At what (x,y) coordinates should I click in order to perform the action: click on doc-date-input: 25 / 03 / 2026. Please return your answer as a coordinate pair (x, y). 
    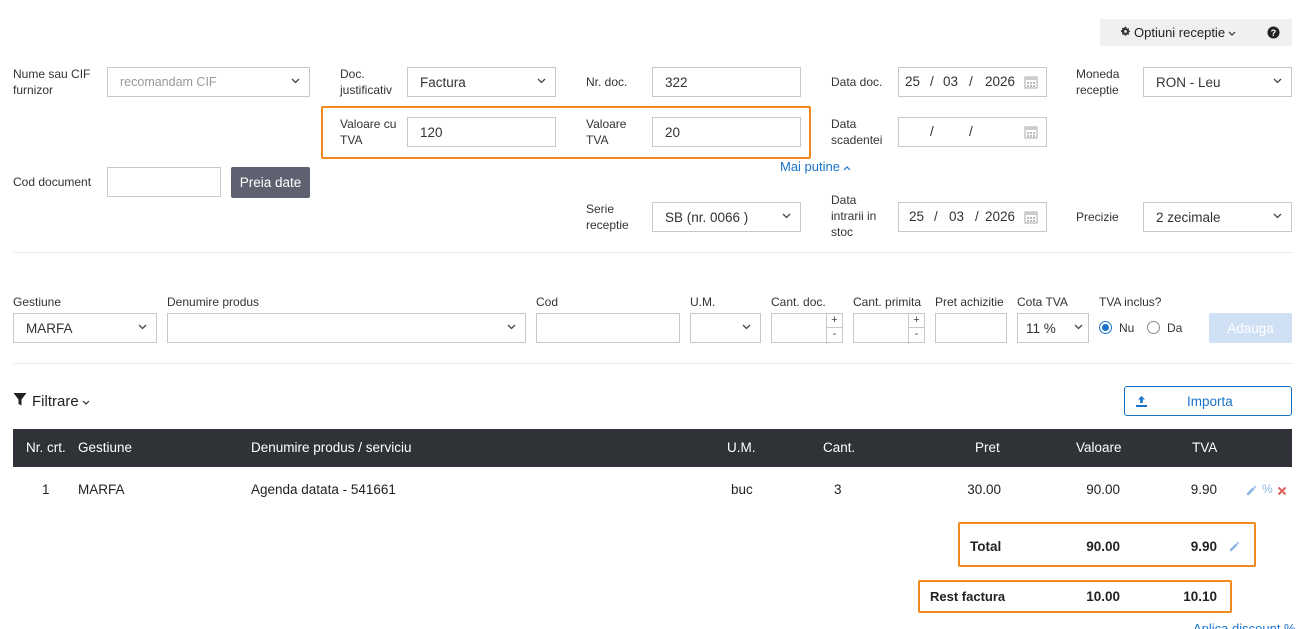
    Looking at the image, I should click on (972, 82).